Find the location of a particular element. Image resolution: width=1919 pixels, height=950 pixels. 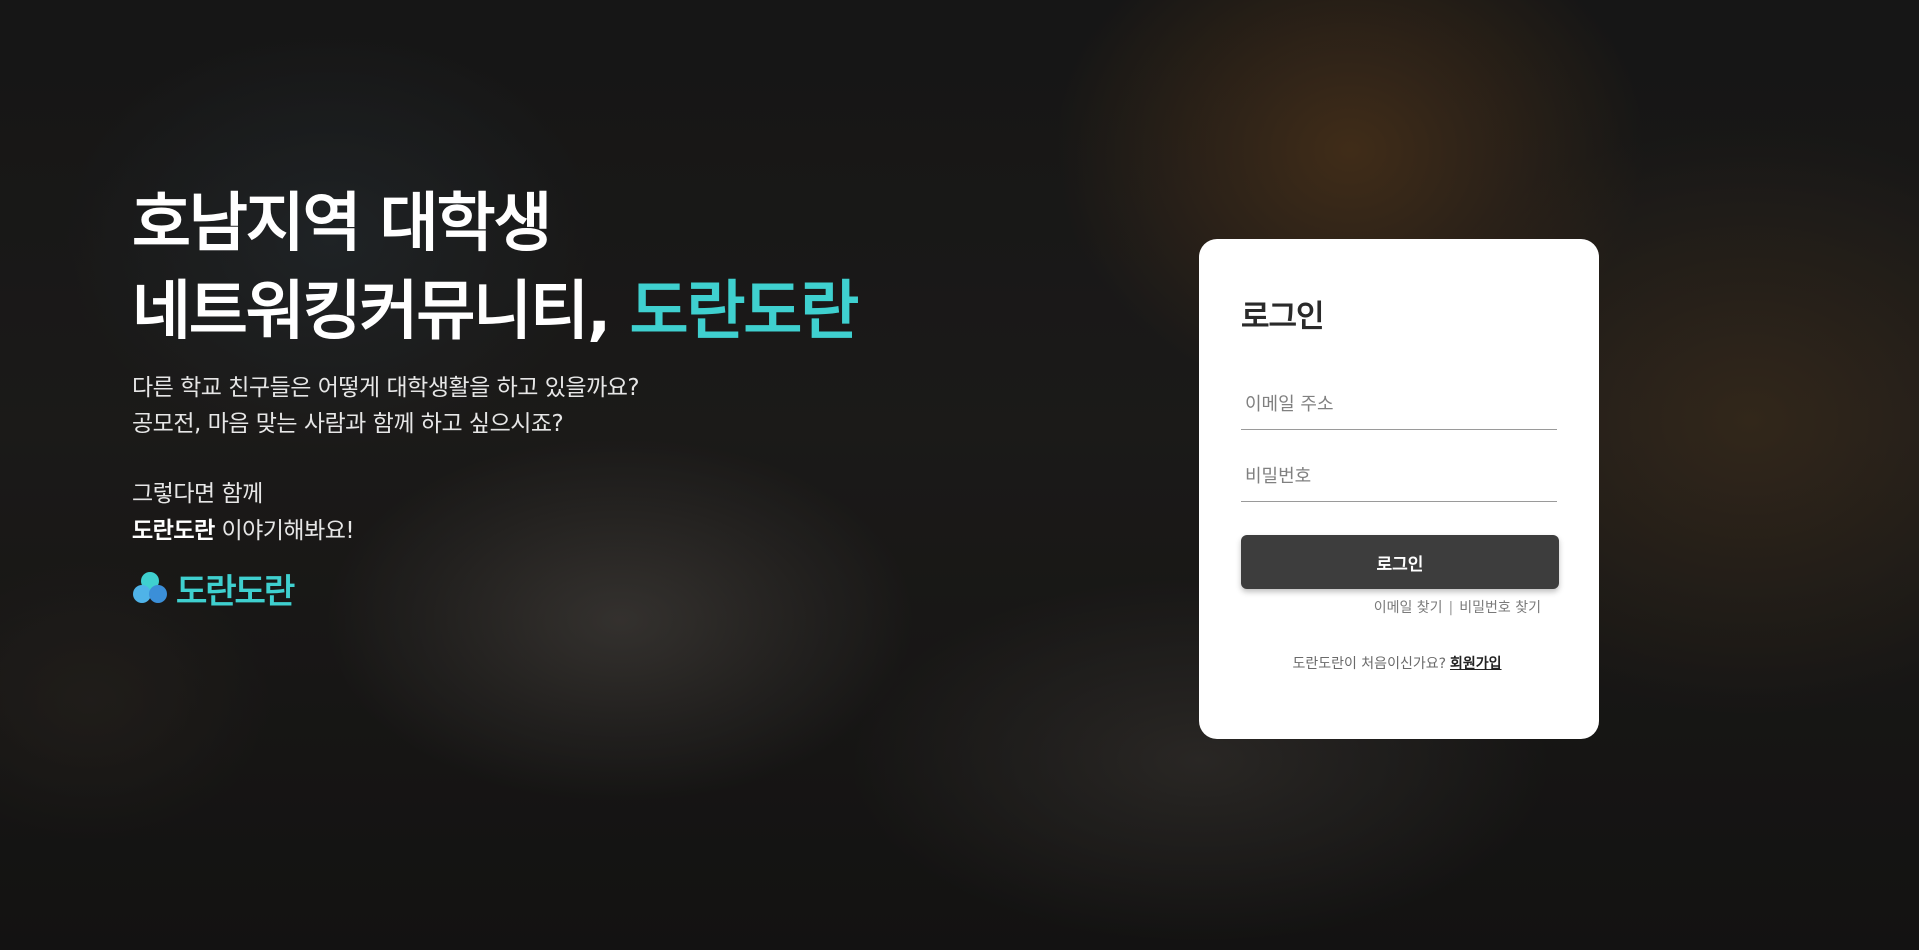

password-input is located at coordinates (1399, 476).